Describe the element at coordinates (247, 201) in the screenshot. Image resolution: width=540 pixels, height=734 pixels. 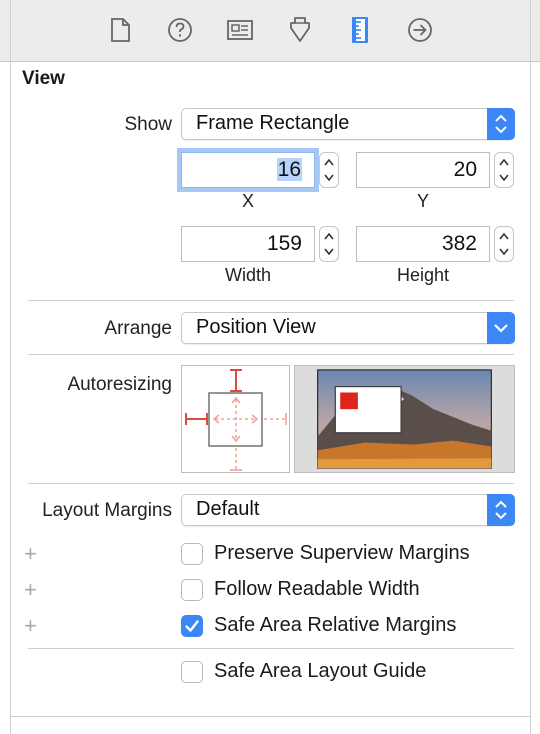
I see `x-caption: X` at that location.